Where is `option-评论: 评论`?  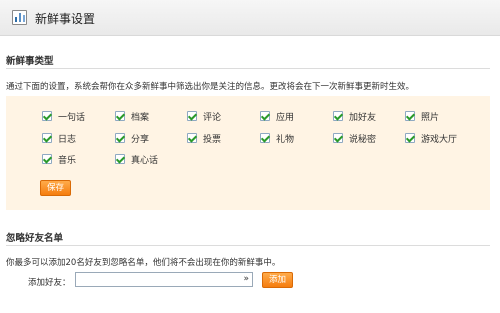
option-评论: 评论 is located at coordinates (204, 116).